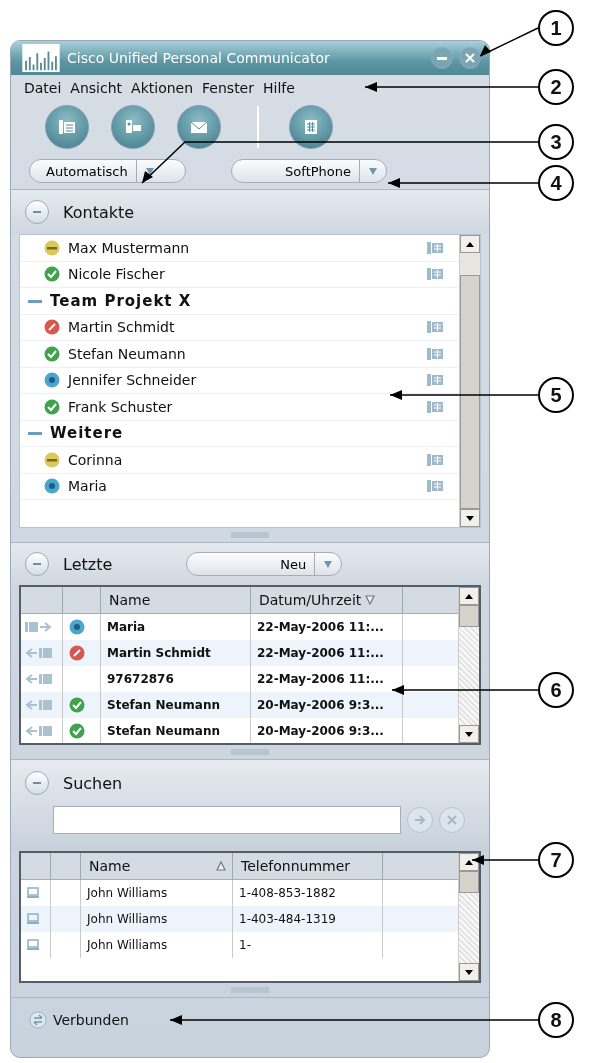 The width and height of the screenshot is (602, 1063). Describe the element at coordinates (199, 127) in the screenshot. I see `mail-button` at that location.